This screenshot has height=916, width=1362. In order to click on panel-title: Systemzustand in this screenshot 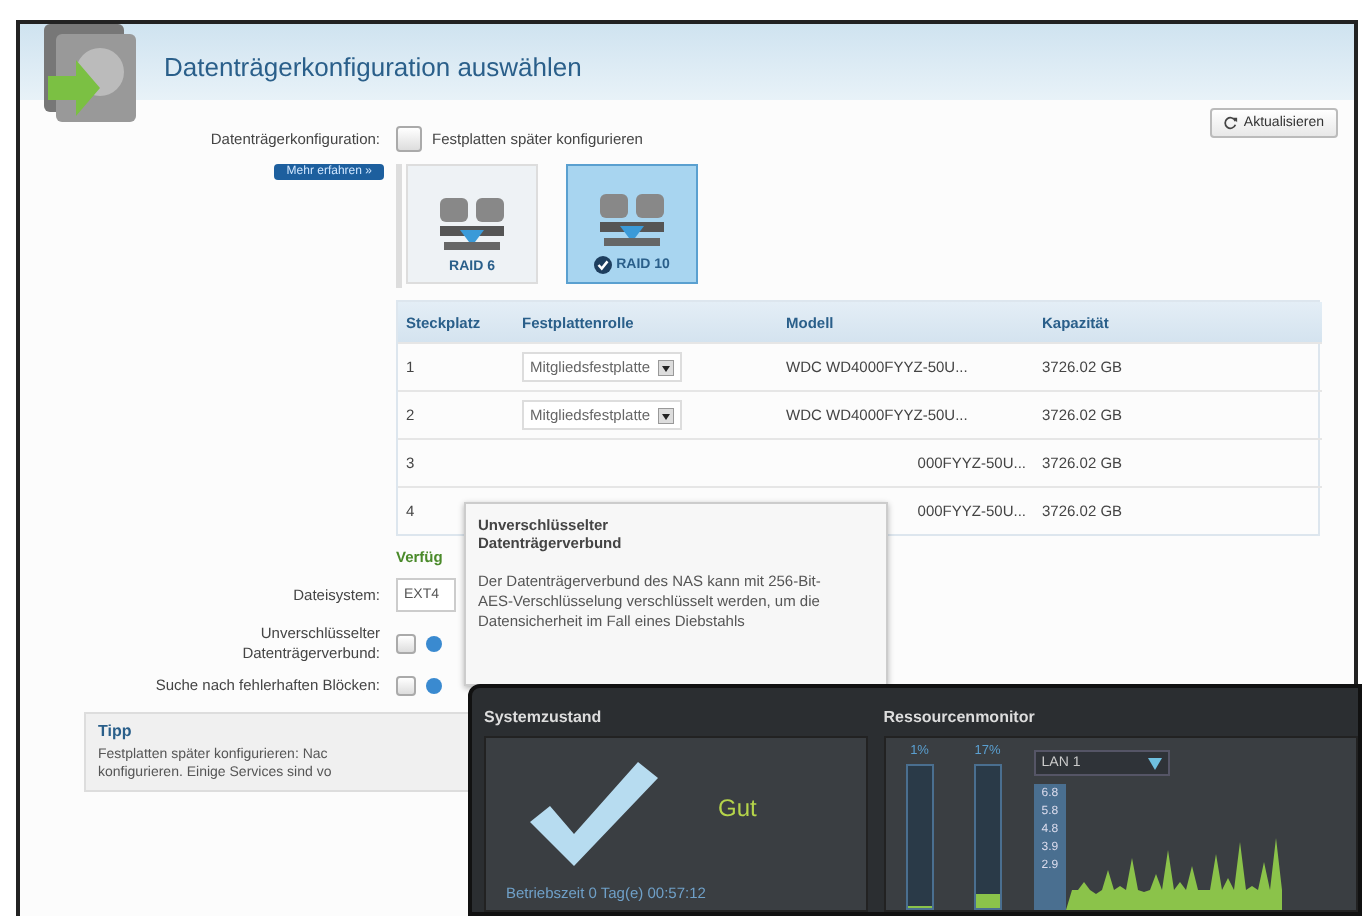, I will do `click(544, 717)`.